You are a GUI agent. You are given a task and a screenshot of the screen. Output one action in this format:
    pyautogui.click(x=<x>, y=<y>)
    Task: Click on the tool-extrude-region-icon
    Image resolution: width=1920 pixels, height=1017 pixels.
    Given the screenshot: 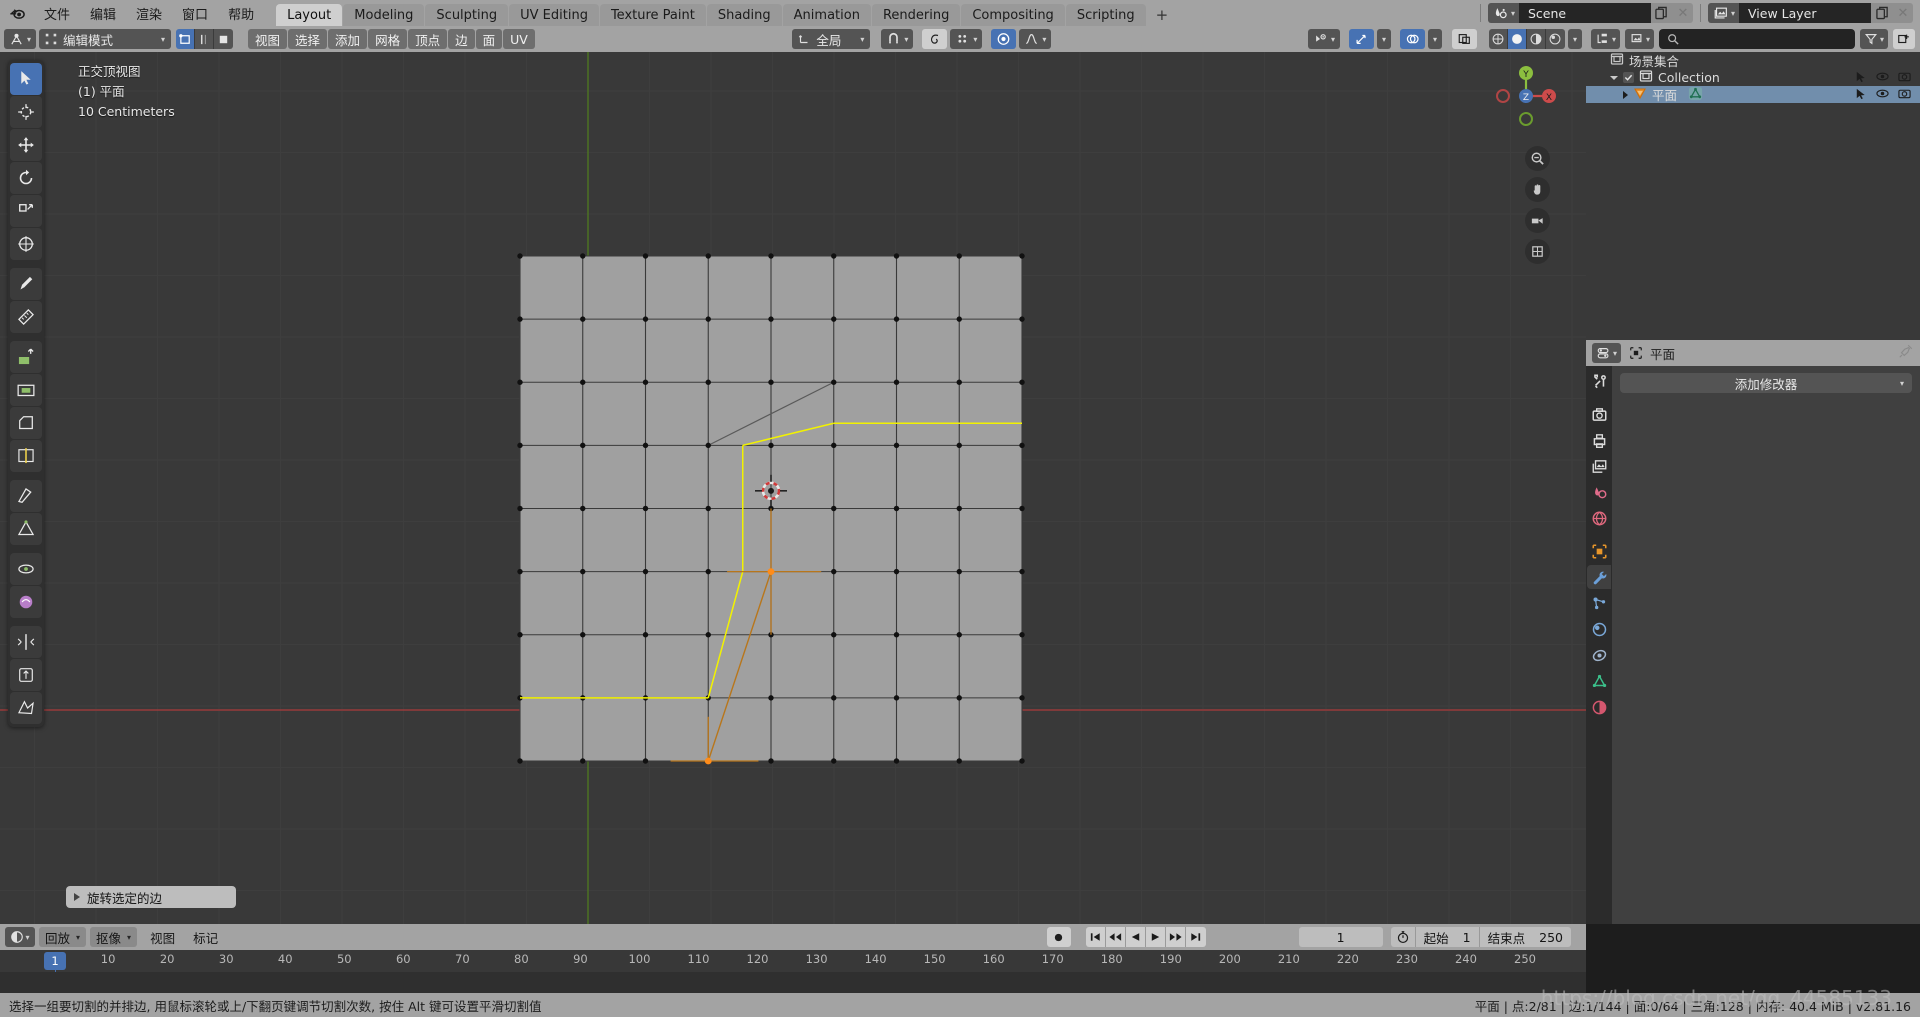 What is the action you would take?
    pyautogui.click(x=26, y=357)
    